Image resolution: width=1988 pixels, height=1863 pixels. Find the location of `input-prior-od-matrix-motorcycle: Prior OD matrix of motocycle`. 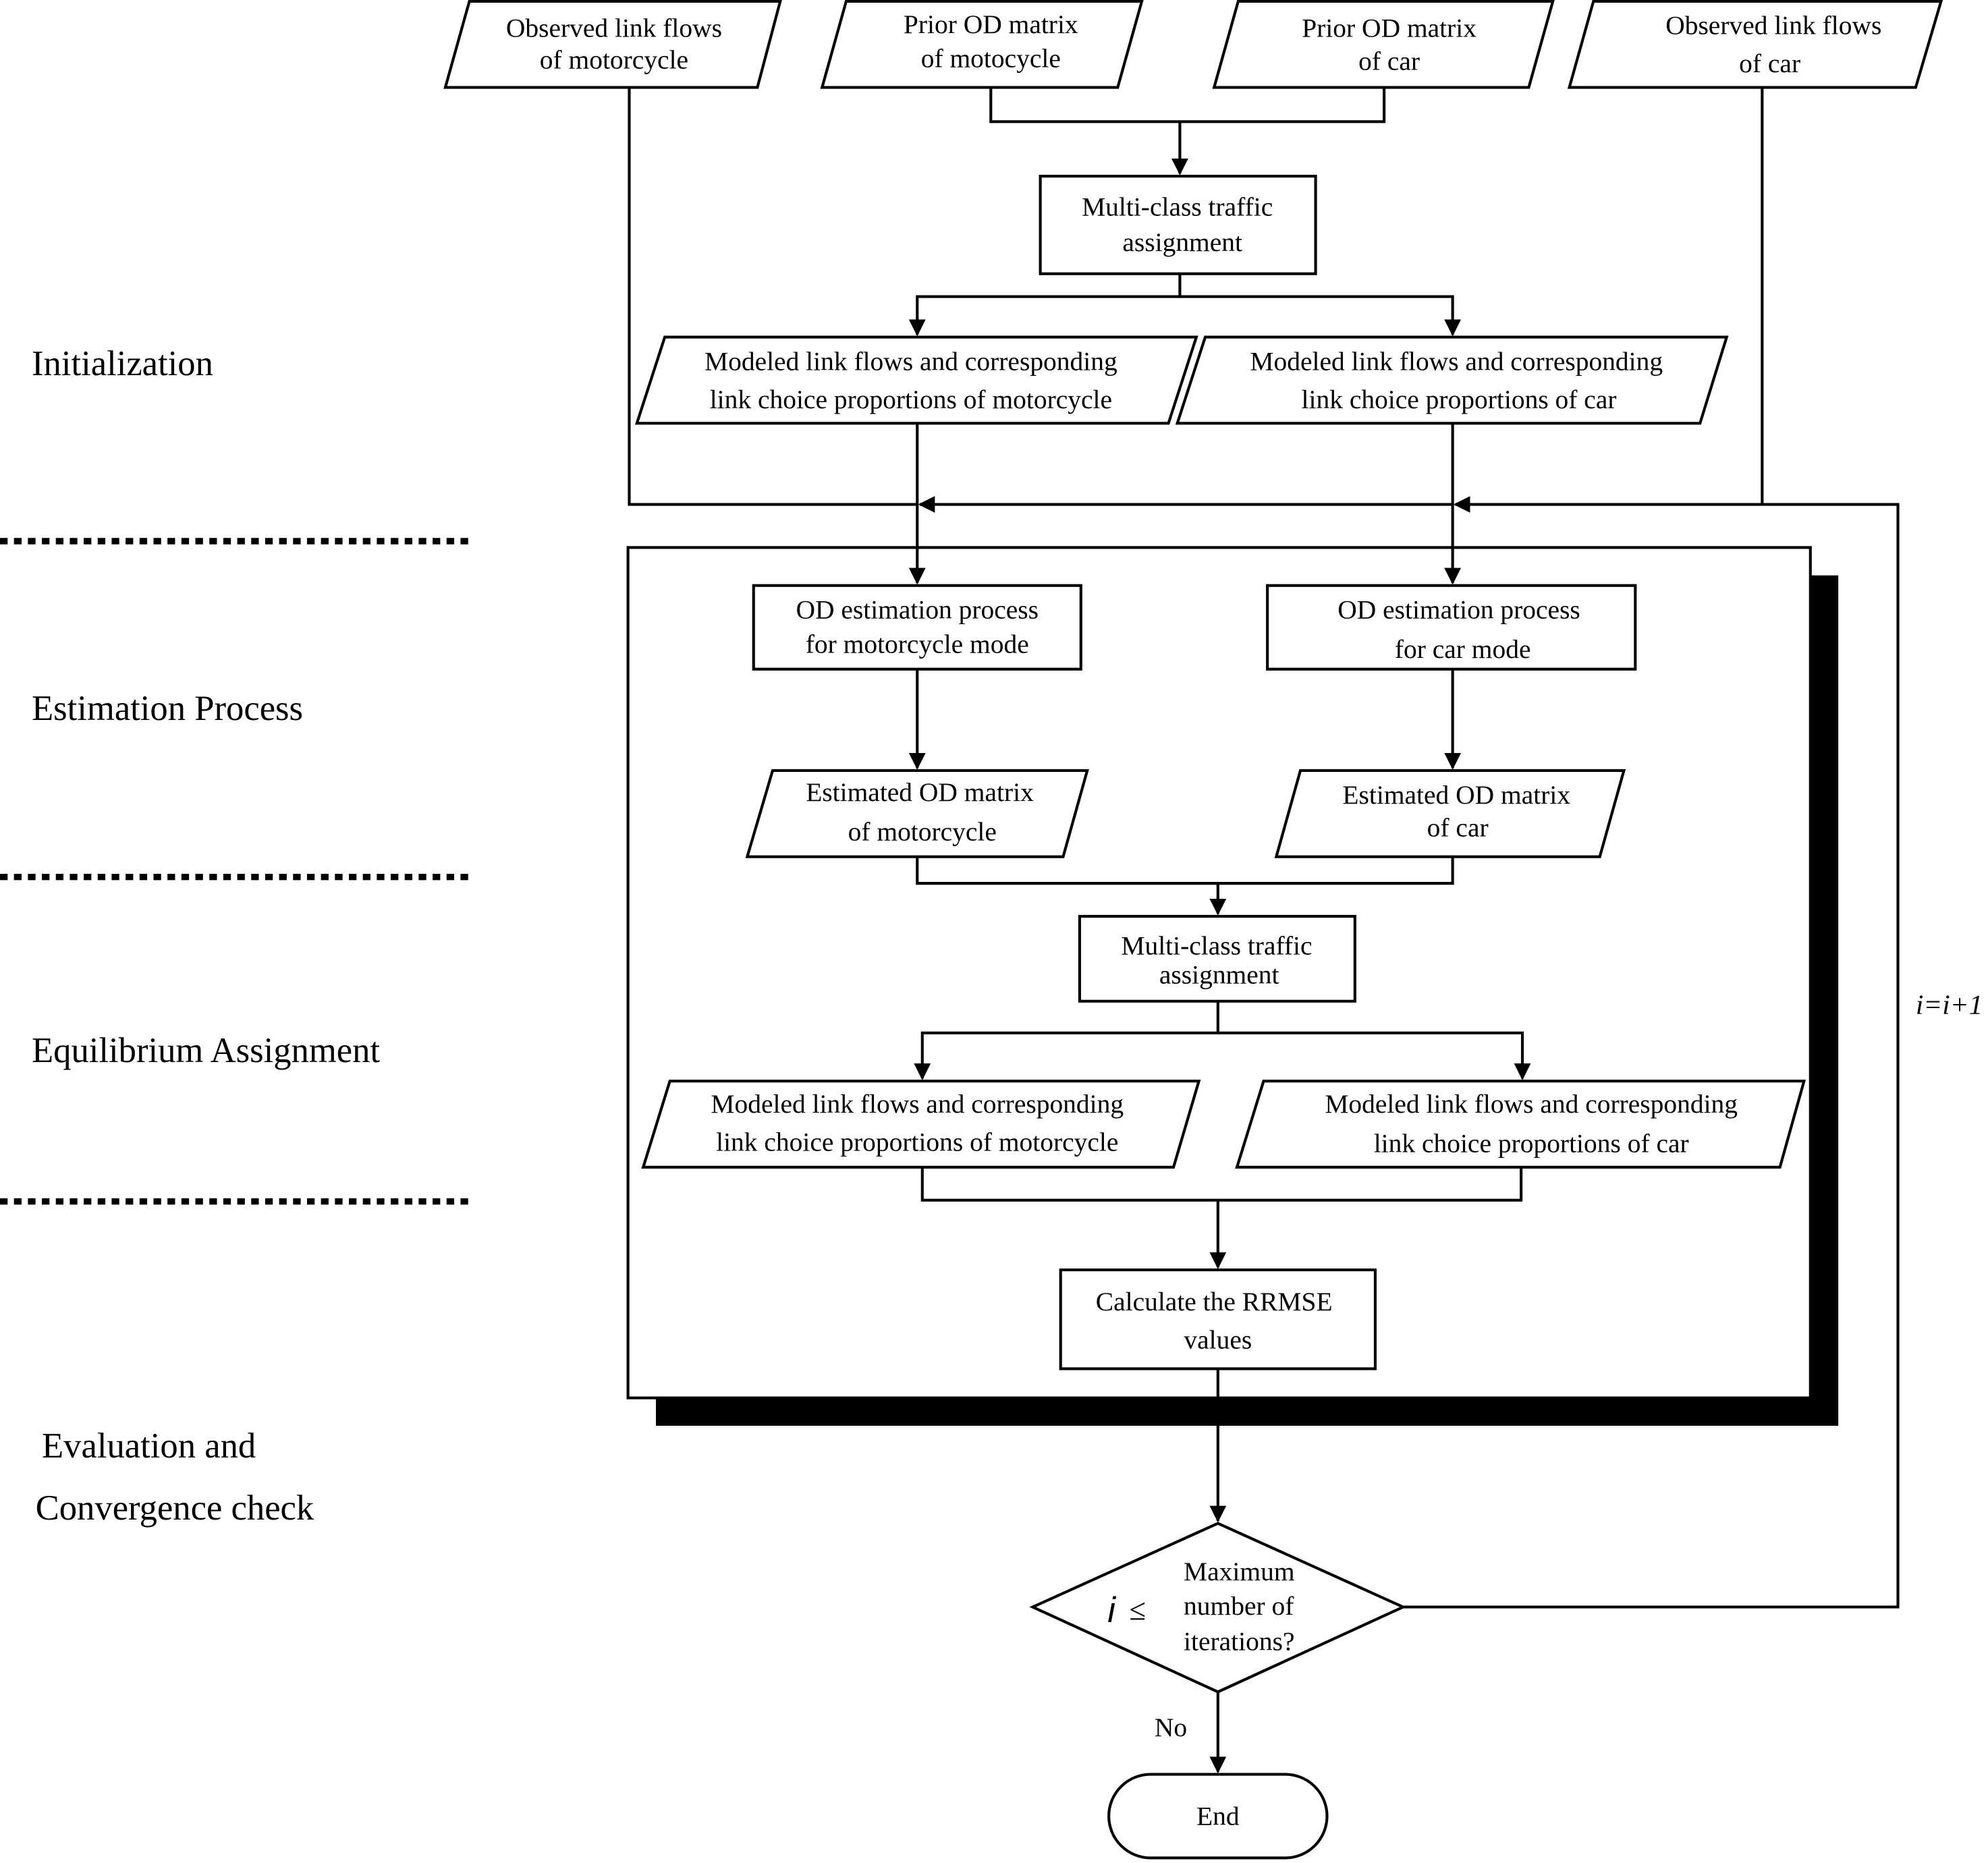

input-prior-od-matrix-motorcycle: Prior OD matrix of motocycle is located at coordinates (982, 44).